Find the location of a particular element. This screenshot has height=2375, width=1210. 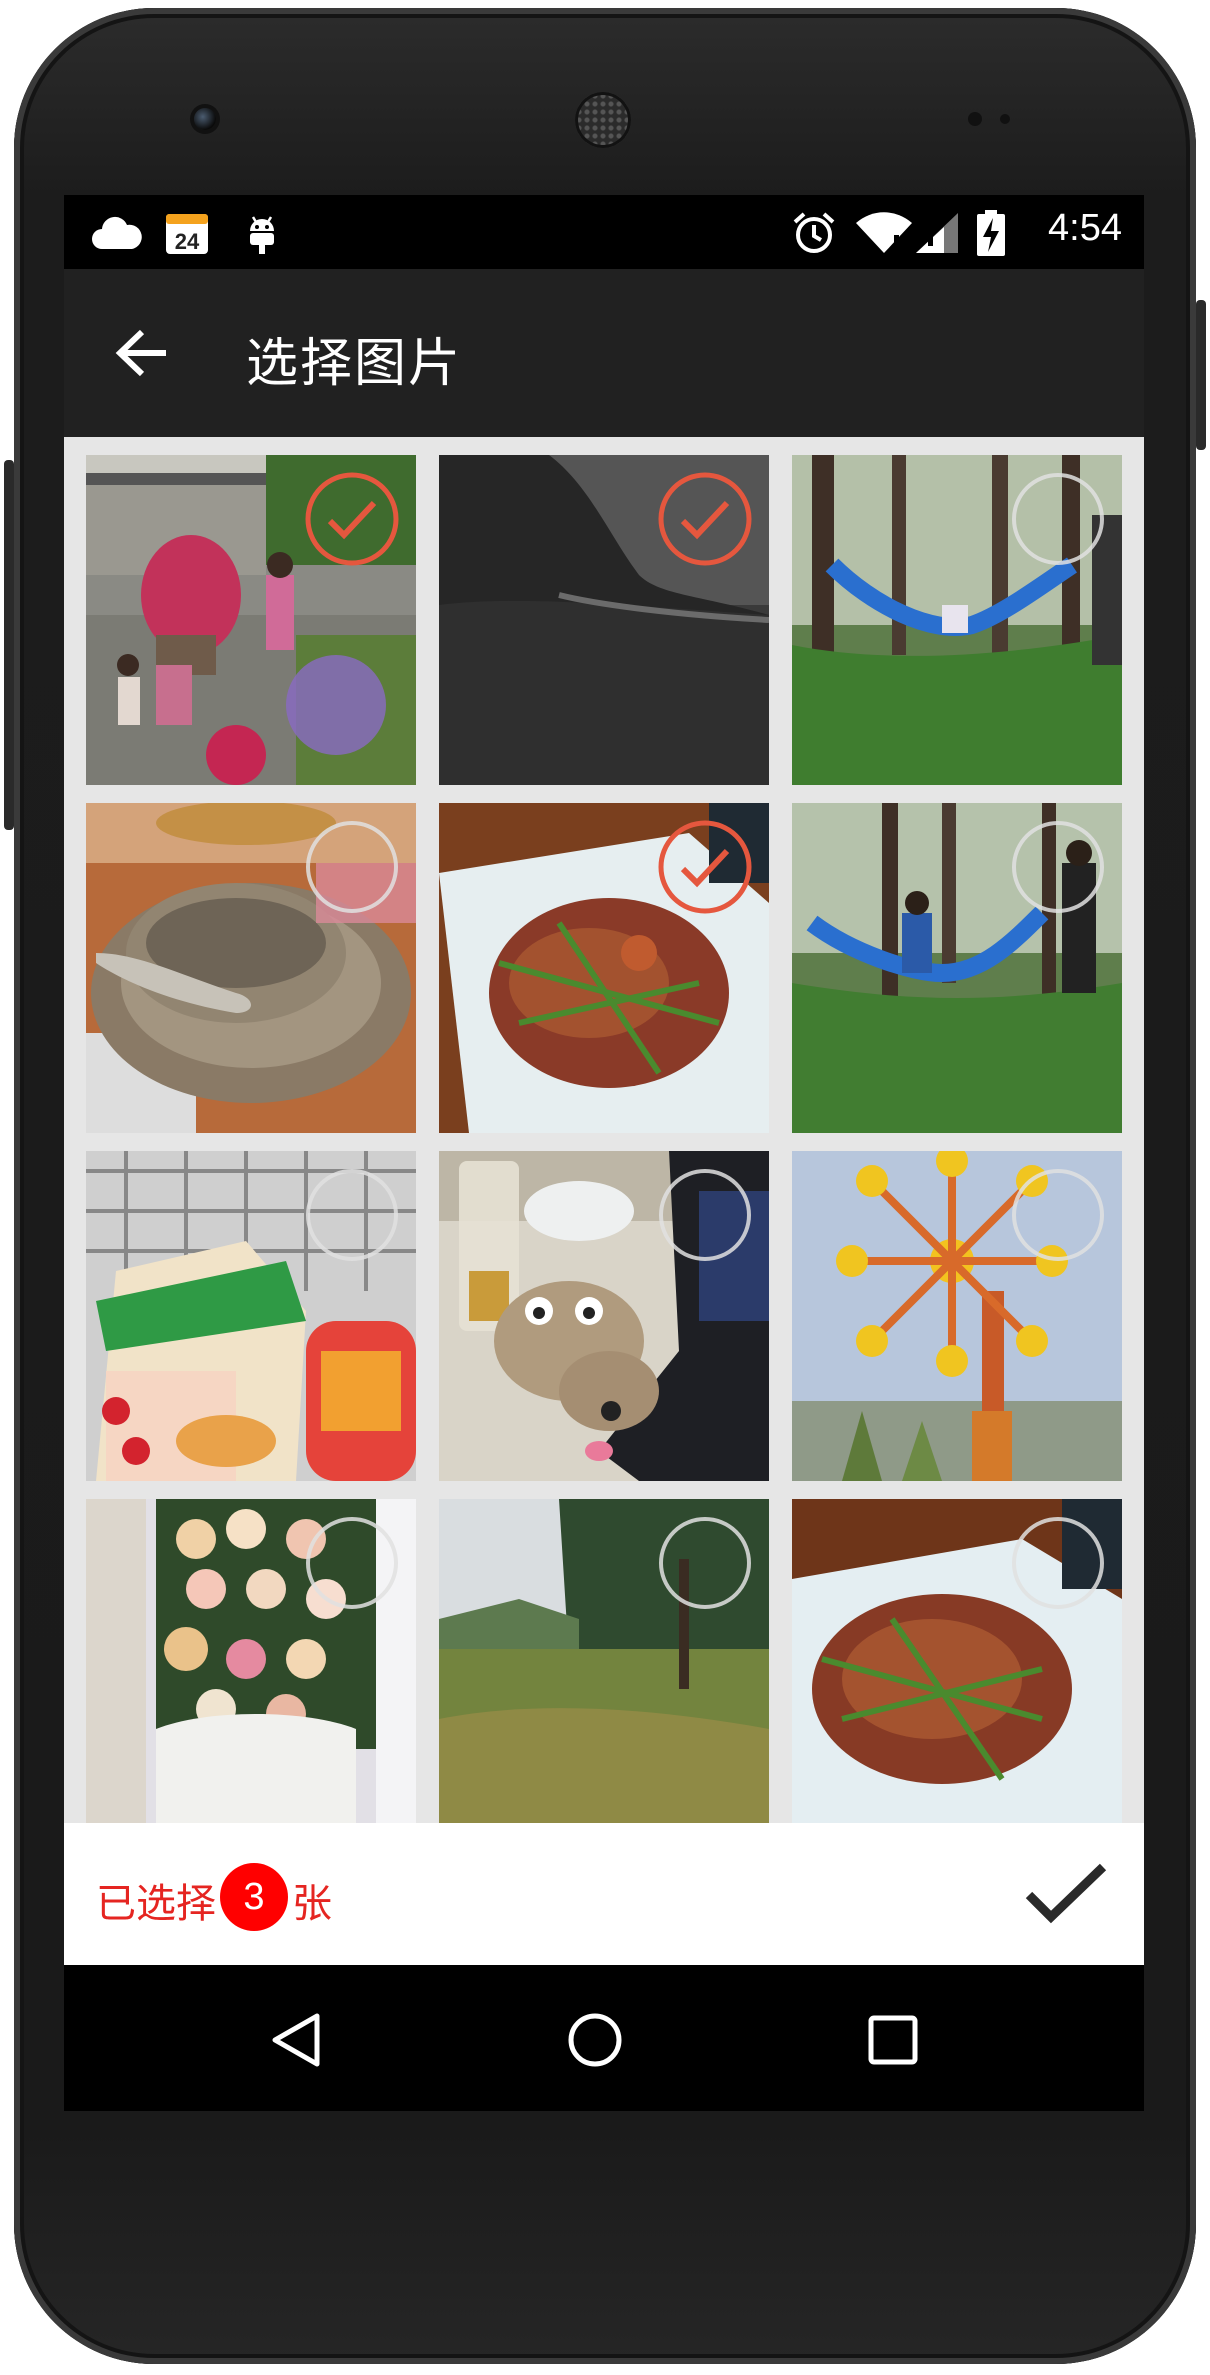

app-bar: 选择图片 is located at coordinates (604, 353).